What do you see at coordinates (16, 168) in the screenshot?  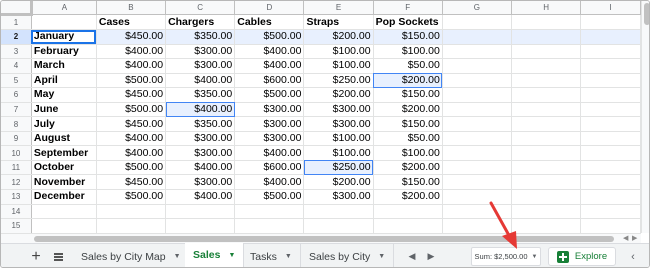 I see `row-header: 11` at bounding box center [16, 168].